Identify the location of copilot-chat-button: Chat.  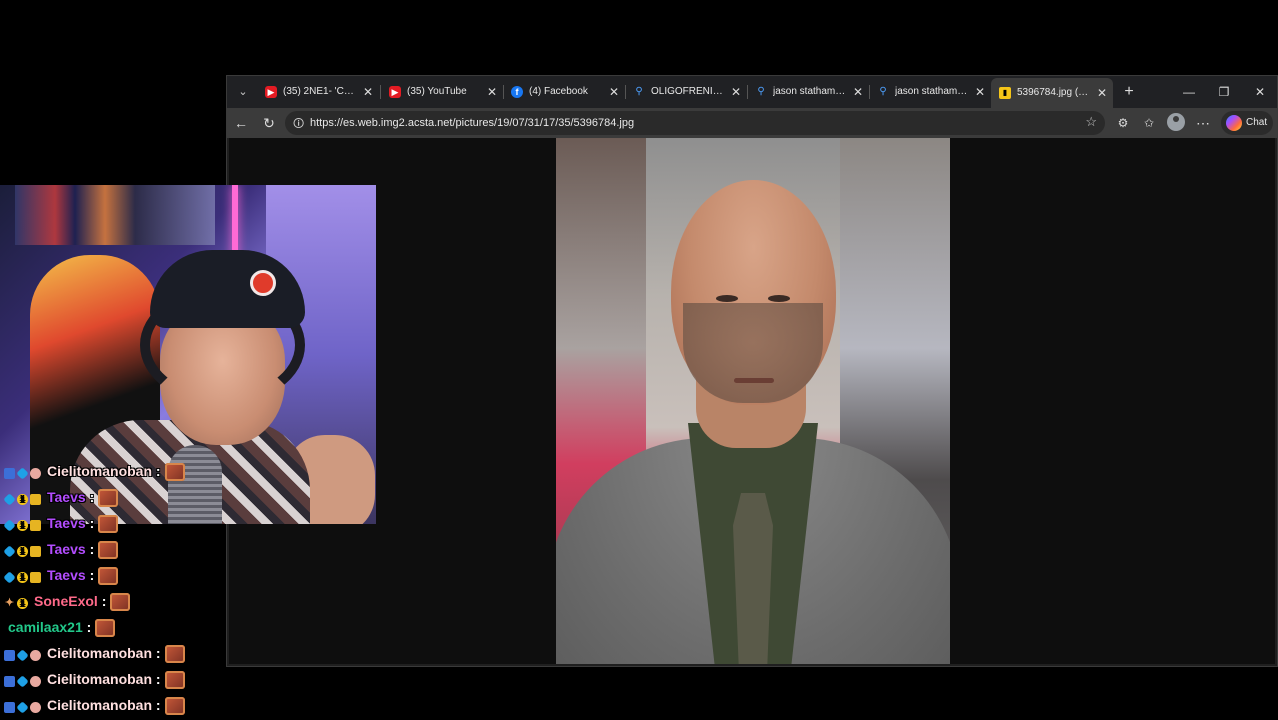
(1247, 123).